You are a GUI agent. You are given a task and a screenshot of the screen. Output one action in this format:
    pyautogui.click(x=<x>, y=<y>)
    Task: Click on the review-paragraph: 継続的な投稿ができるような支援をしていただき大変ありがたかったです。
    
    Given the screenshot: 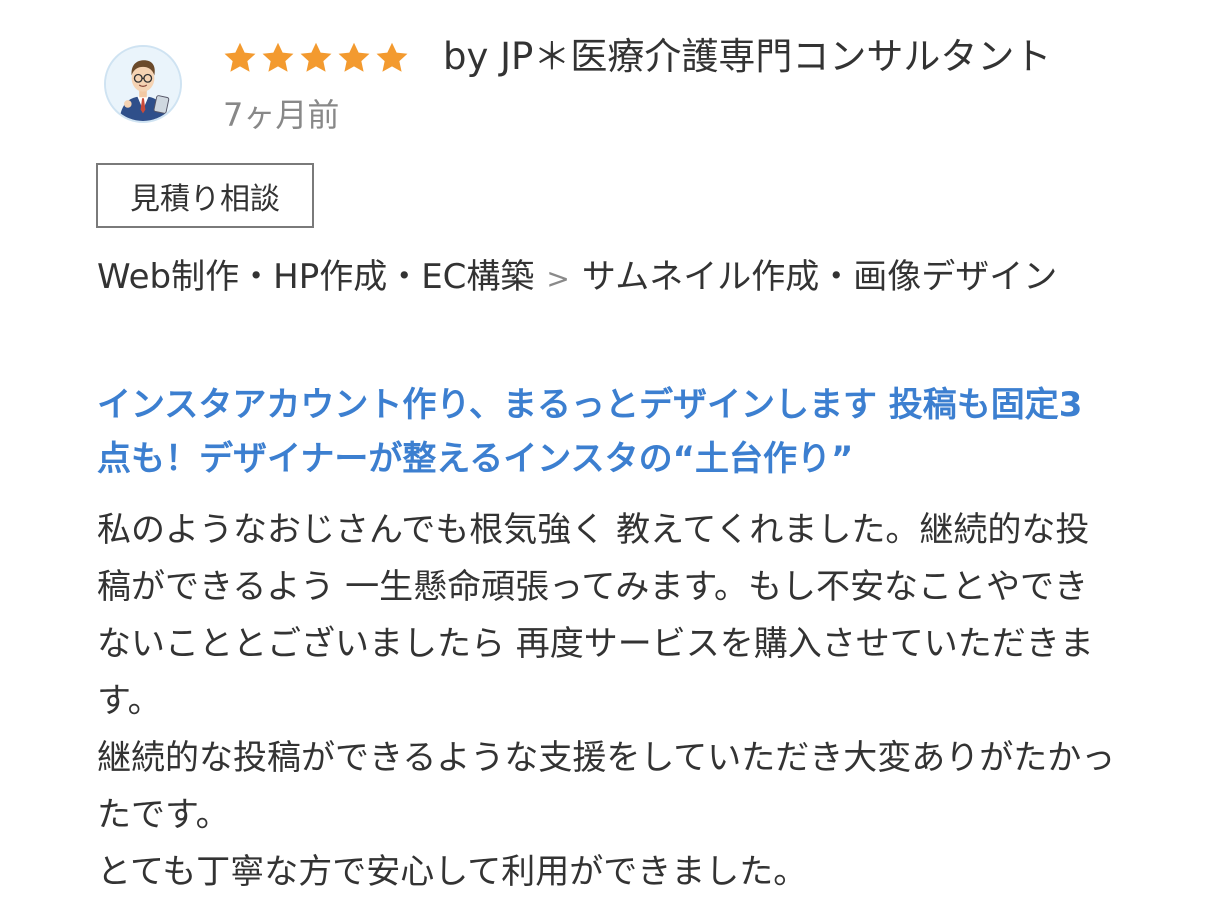 What is the action you would take?
    pyautogui.click(x=606, y=786)
    